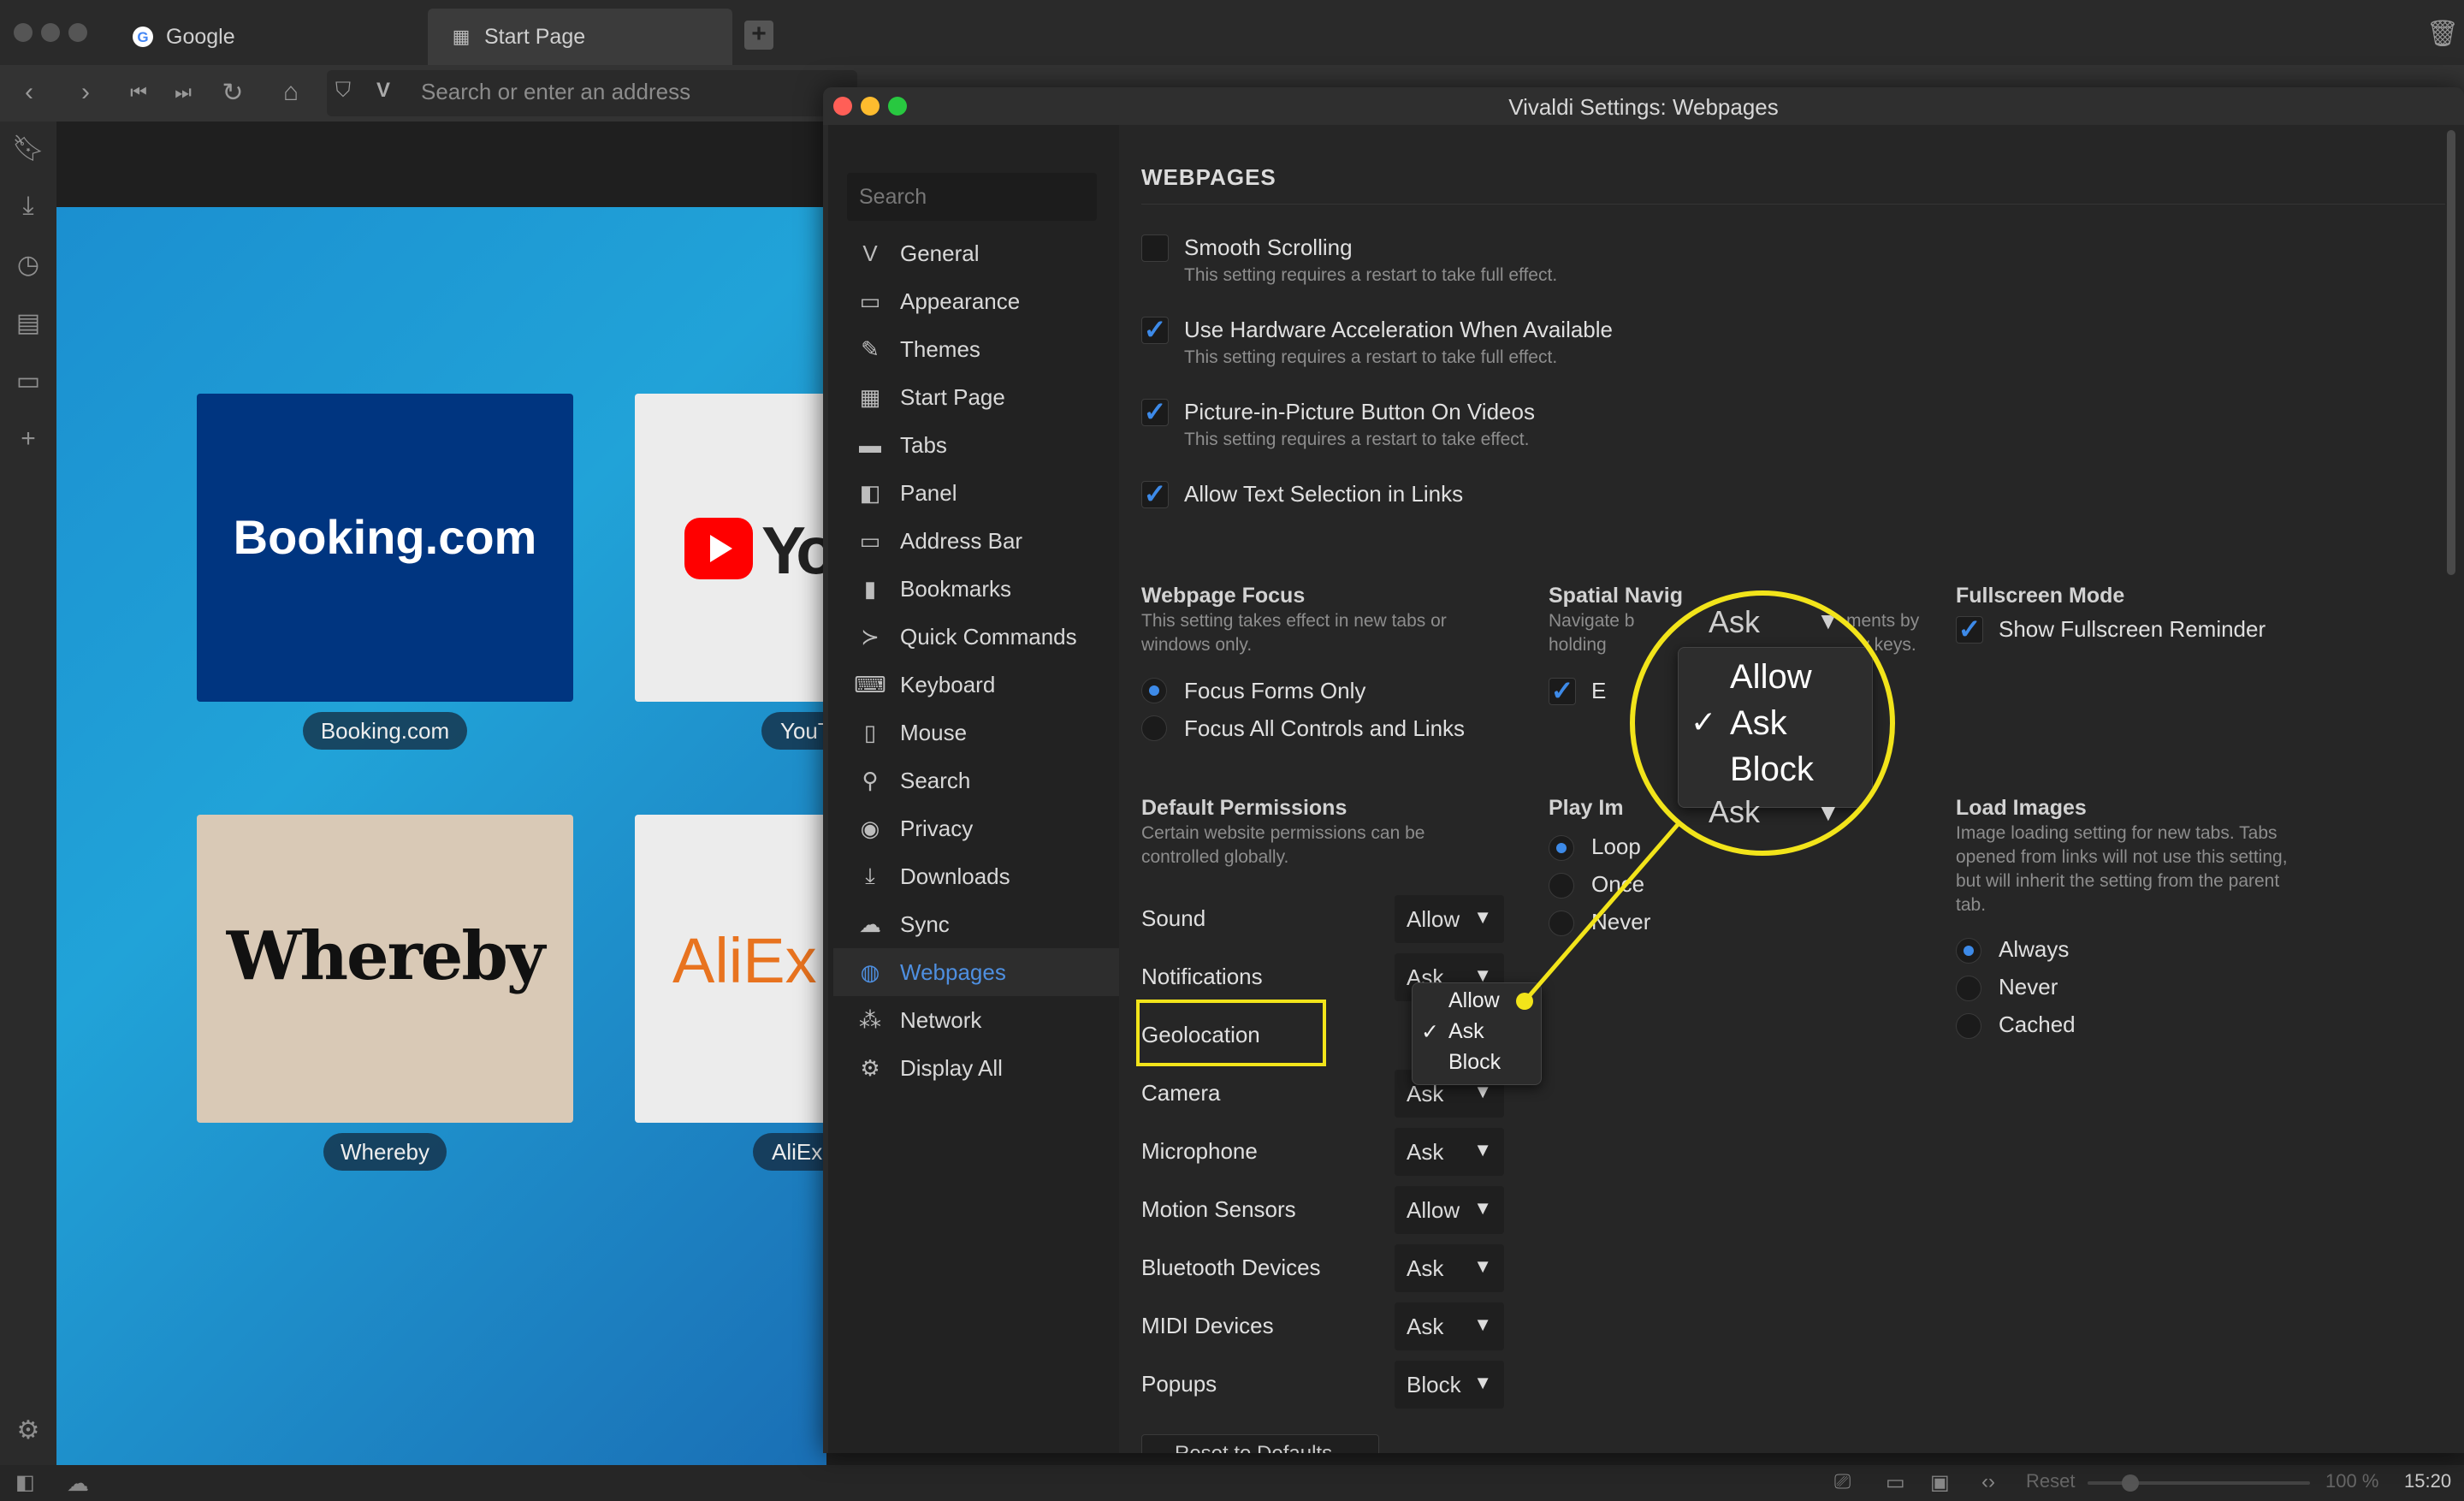 Image resolution: width=2464 pixels, height=1501 pixels. I want to click on magnified-dropdown-menu: Allow ✓ Ask Block, so click(1775, 727).